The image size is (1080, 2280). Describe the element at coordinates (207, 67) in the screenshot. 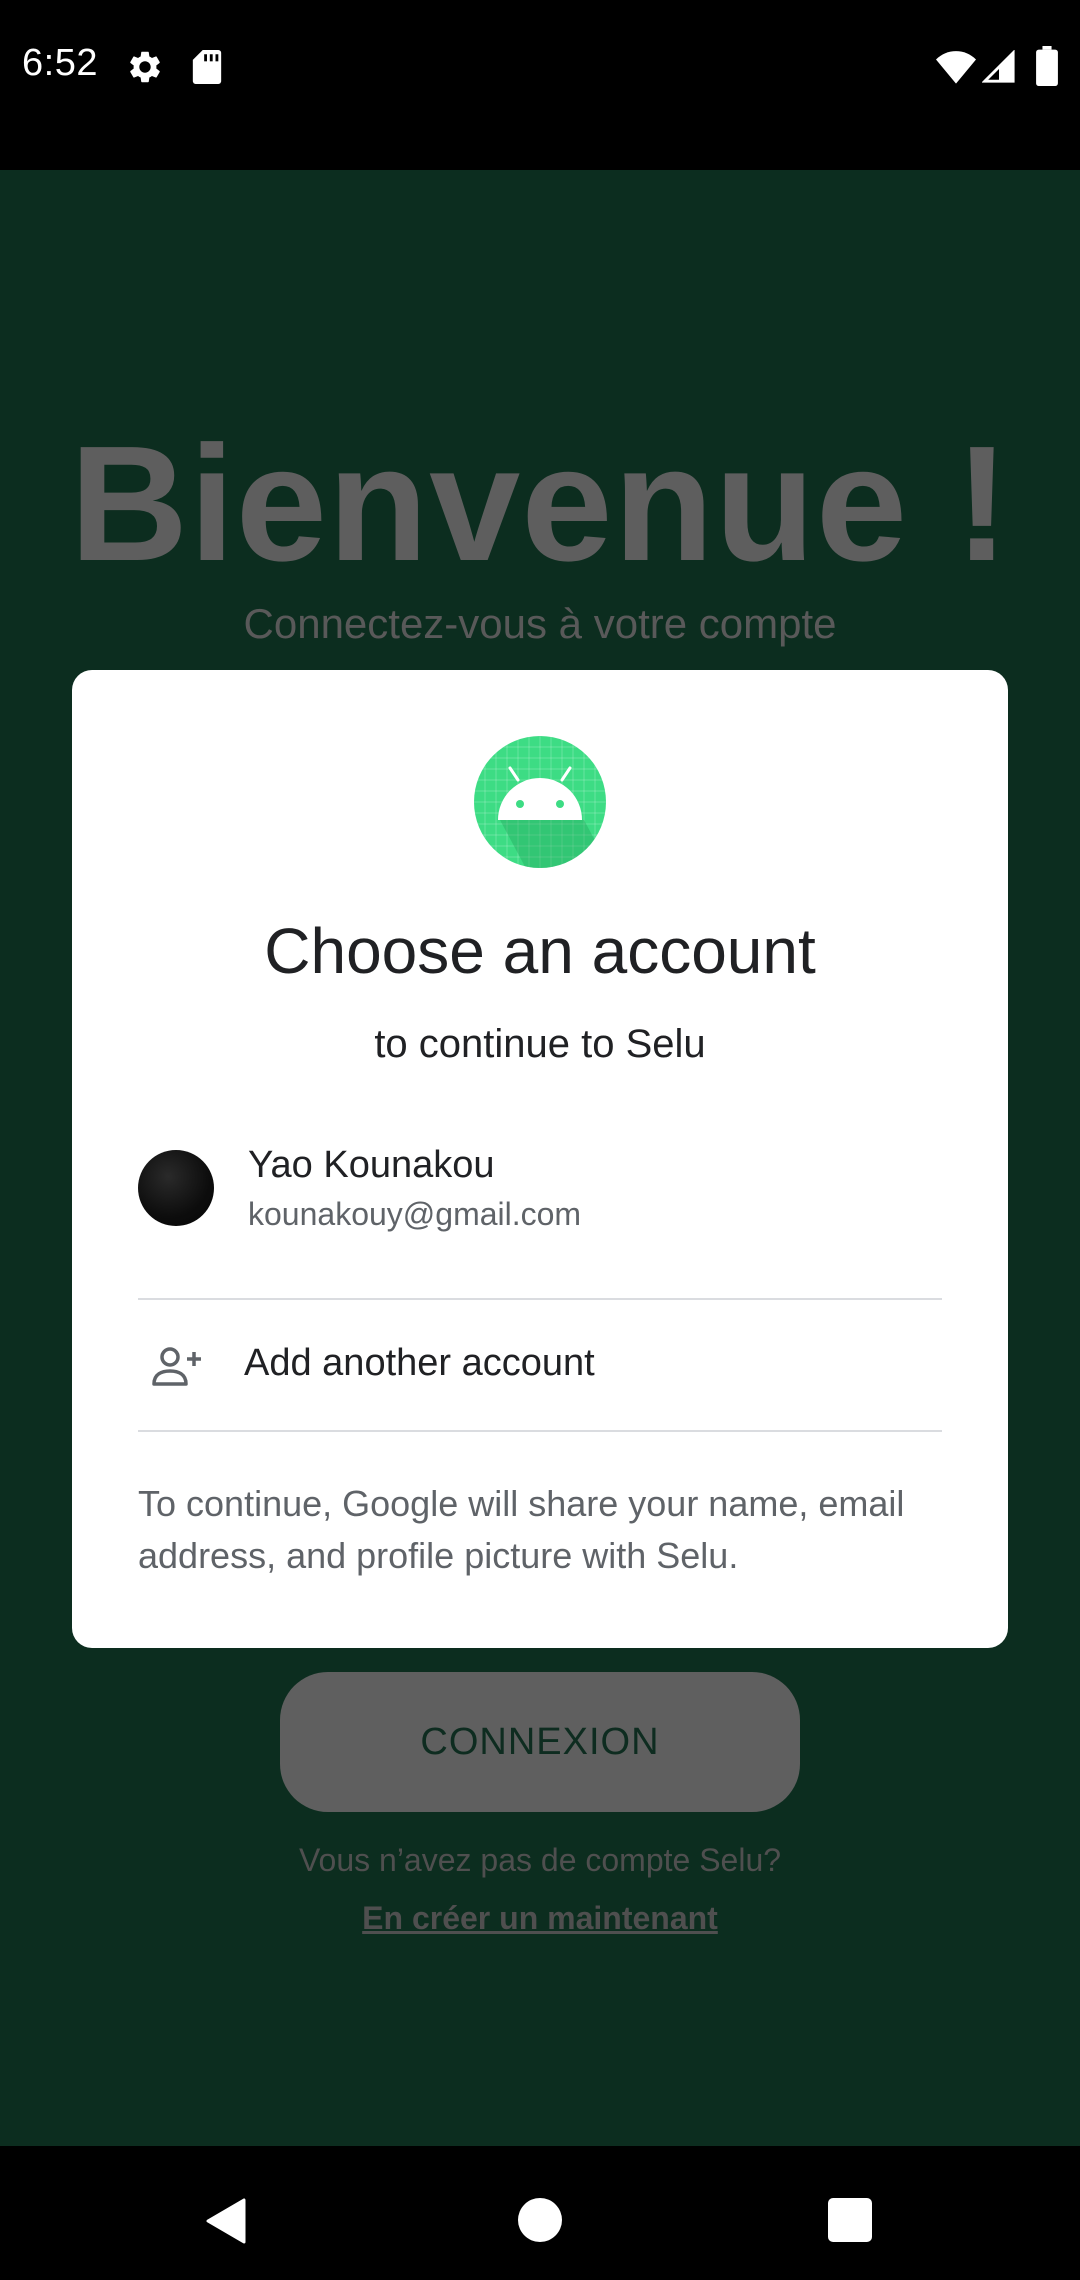

I see `sd-card-icon` at that location.